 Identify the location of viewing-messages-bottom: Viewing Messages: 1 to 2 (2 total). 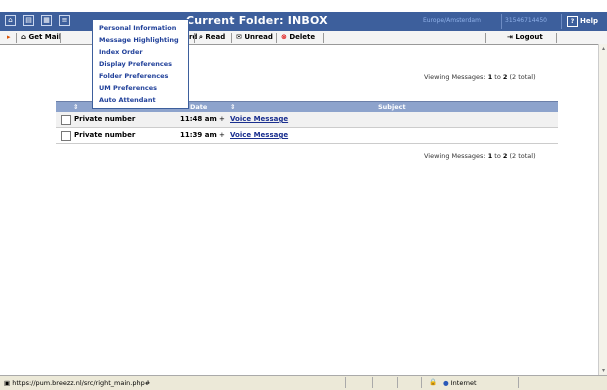
(480, 156).